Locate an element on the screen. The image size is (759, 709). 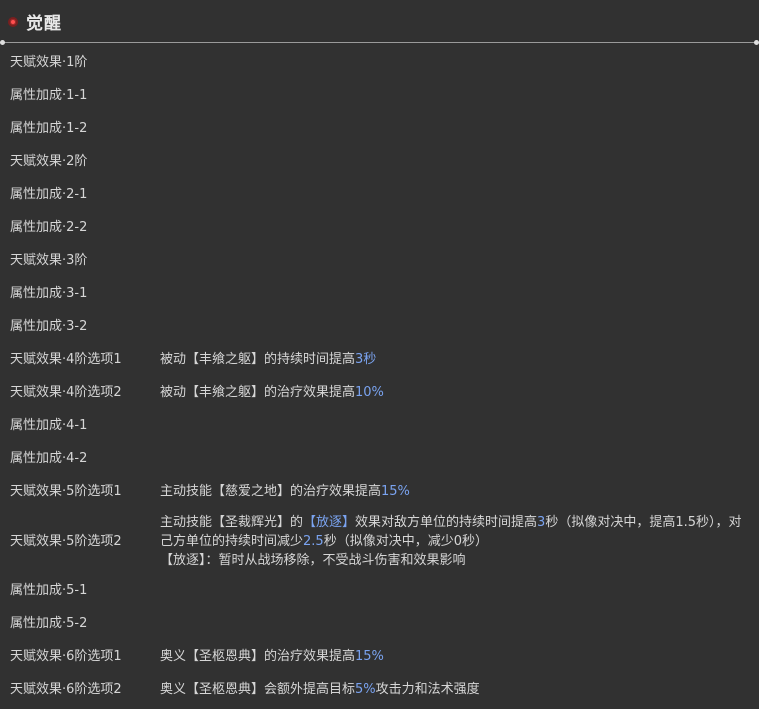
row-name: 天赋效果·5阶选项2 is located at coordinates (66, 541).